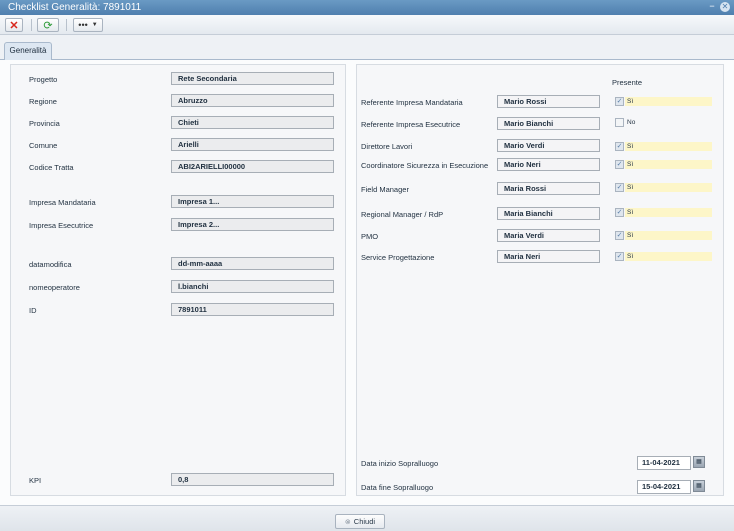 This screenshot has width=734, height=531. What do you see at coordinates (548, 235) in the screenshot?
I see `pmo-field: Maria Verdi` at bounding box center [548, 235].